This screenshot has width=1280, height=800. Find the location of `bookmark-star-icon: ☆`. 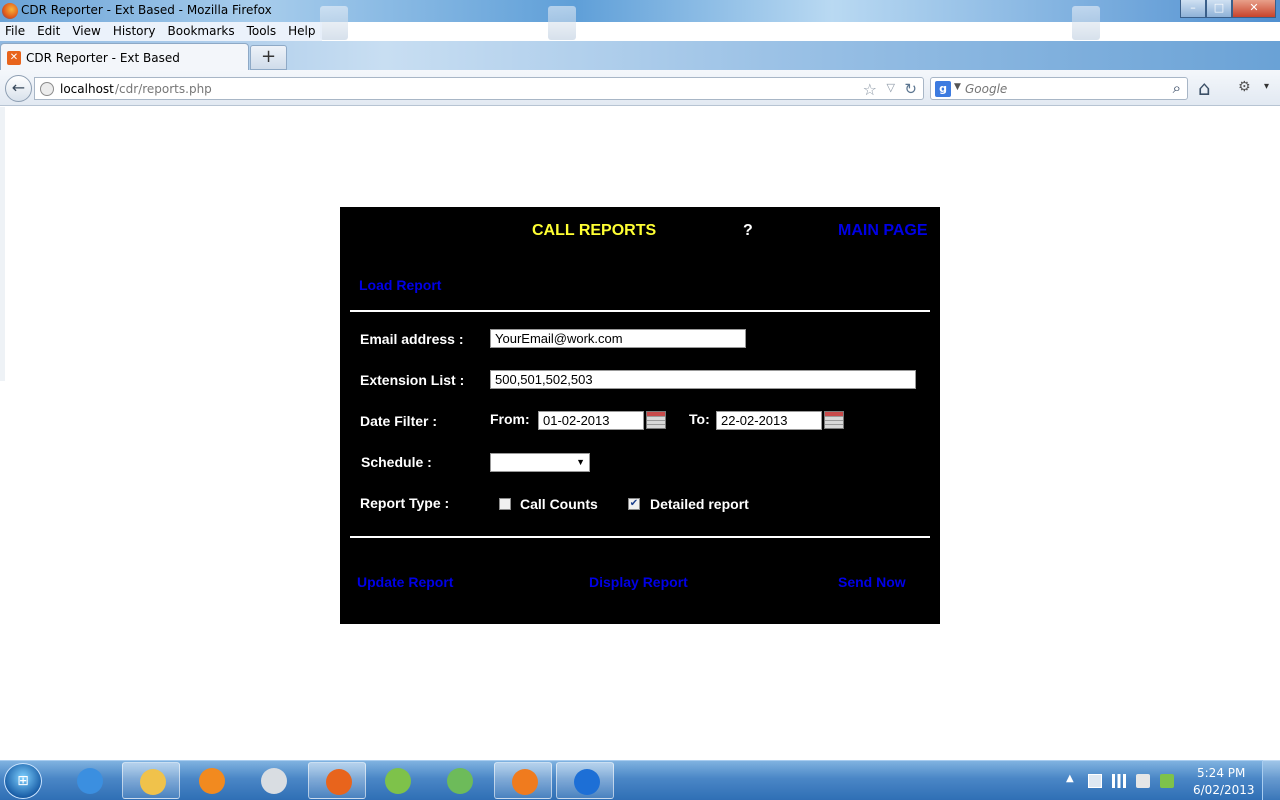

bookmark-star-icon: ☆ is located at coordinates (870, 89).